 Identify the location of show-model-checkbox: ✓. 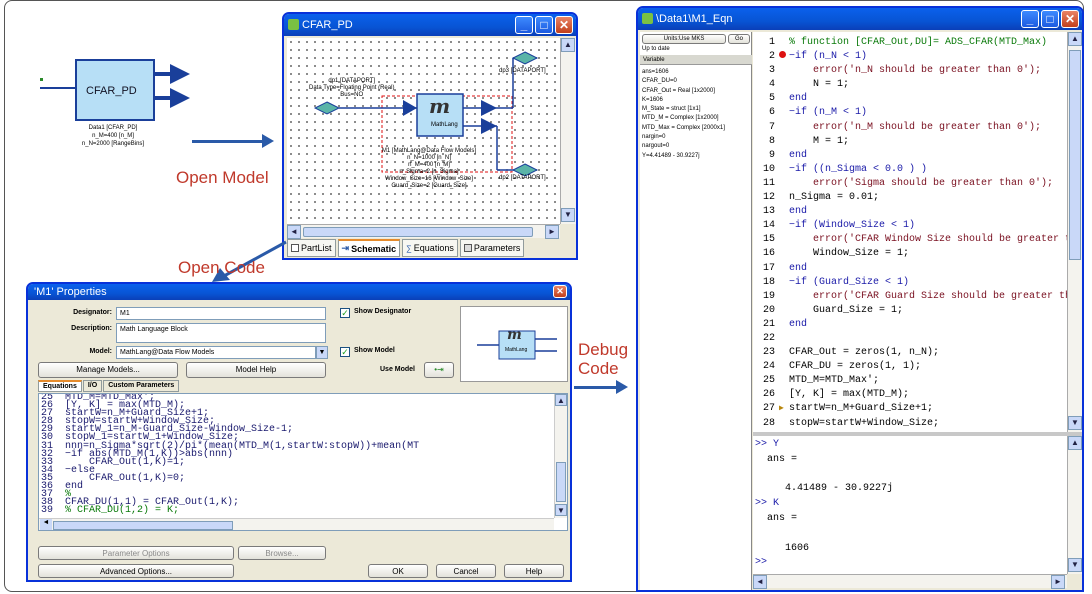
(345, 352).